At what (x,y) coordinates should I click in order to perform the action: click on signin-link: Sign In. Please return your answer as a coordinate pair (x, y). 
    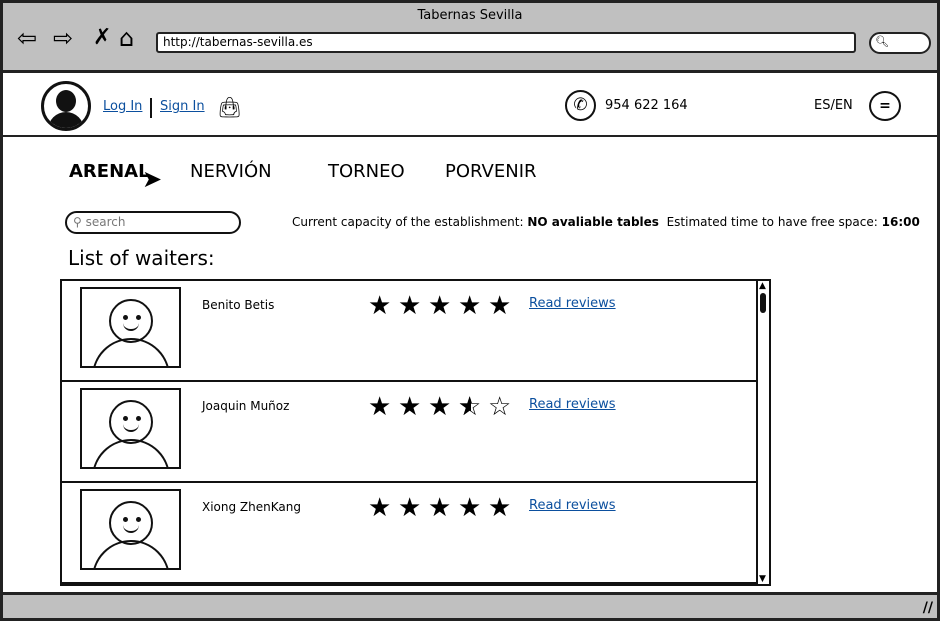
    Looking at the image, I should click on (182, 106).